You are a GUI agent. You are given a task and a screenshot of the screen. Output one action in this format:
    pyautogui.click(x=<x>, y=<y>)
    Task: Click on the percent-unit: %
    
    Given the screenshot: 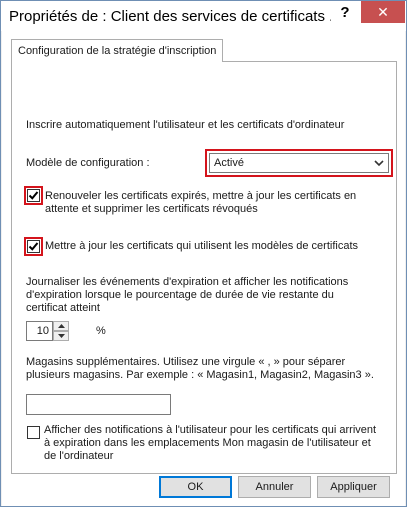 What is the action you would take?
    pyautogui.click(x=101, y=331)
    